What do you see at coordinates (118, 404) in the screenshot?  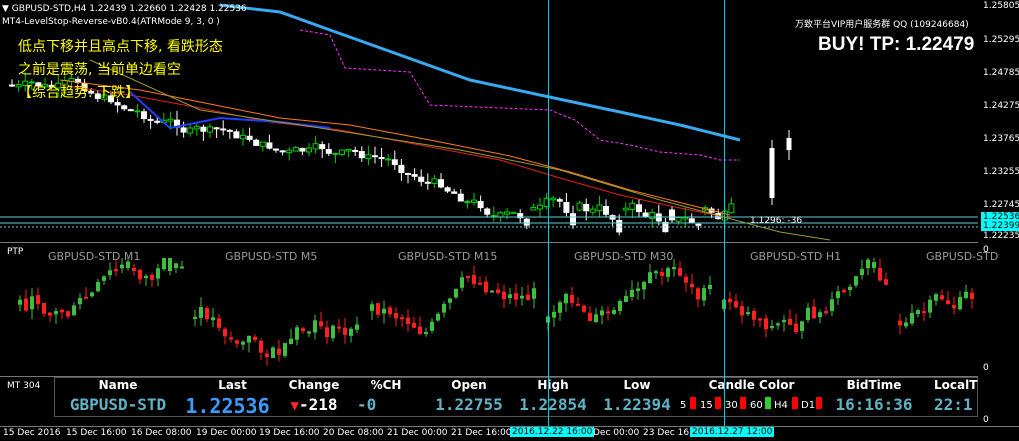 I see `symbol-name: GBPUSD-STD` at bounding box center [118, 404].